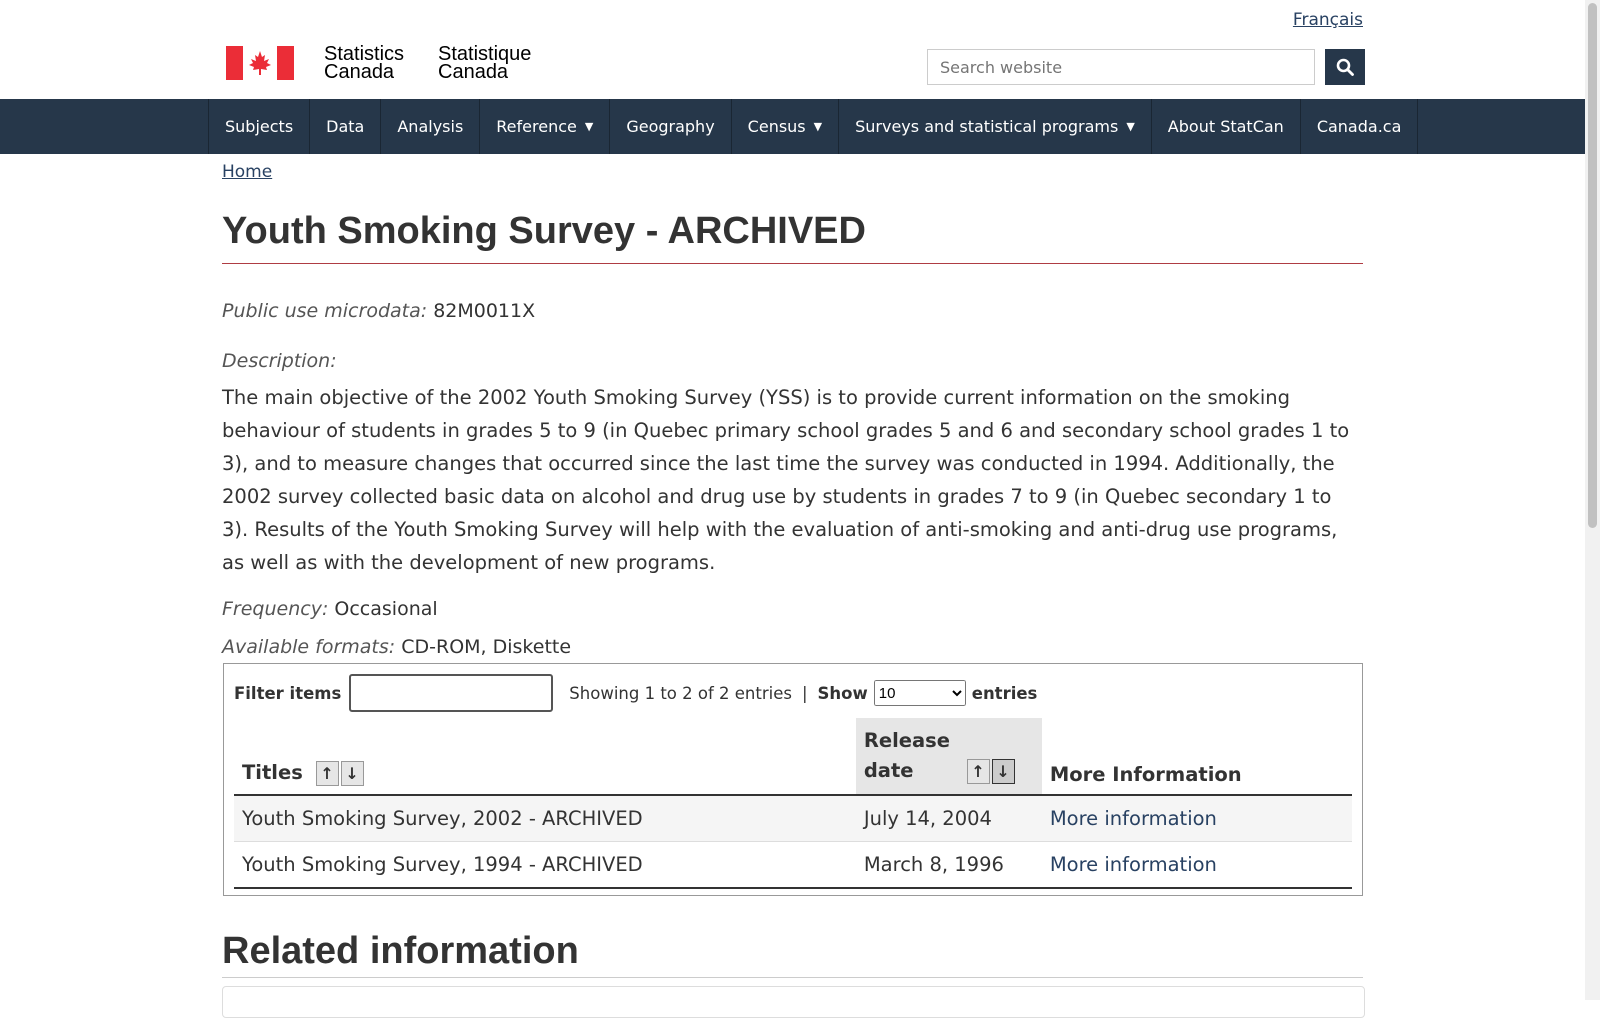 Image resolution: width=1600 pixels, height=1018 pixels. Describe the element at coordinates (987, 126) in the screenshot. I see `nav-item-label: Surveys and statistical programs` at that location.